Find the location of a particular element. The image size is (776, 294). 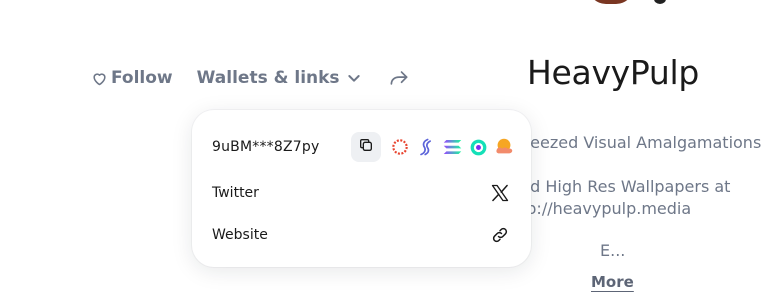

wallets-links-button: Wallets & links is located at coordinates (279, 78).